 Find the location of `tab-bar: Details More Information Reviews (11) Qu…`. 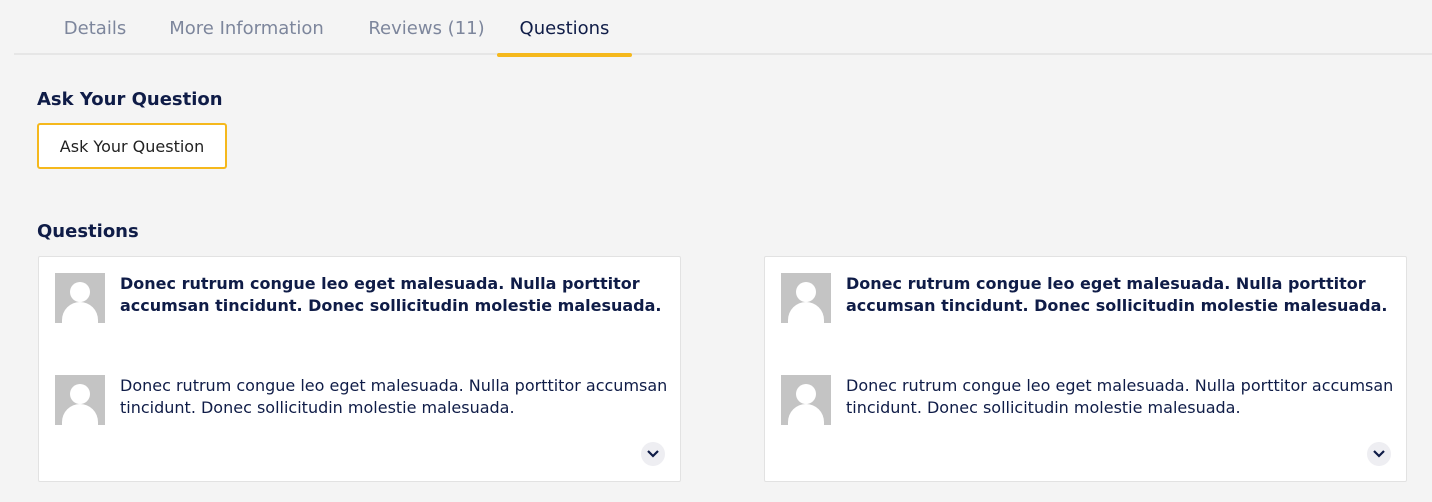

tab-bar: Details More Information Reviews (11) Qu… is located at coordinates (723, 28).